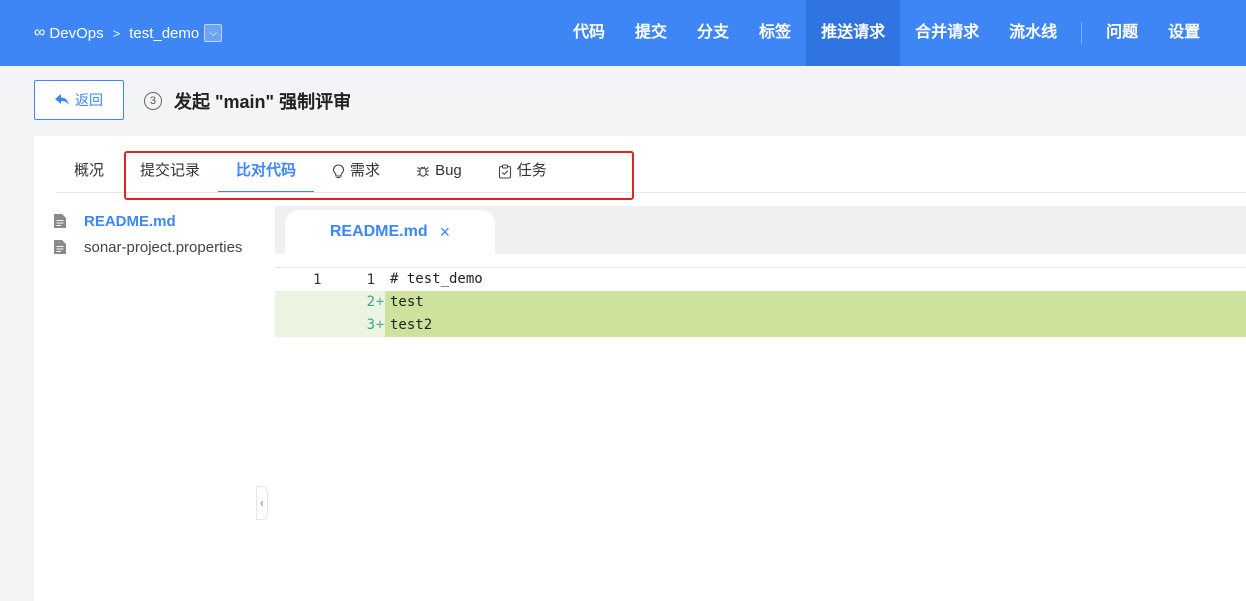 The image size is (1246, 601). Describe the element at coordinates (89, 100) in the screenshot. I see `back-button-label: 返回` at that location.